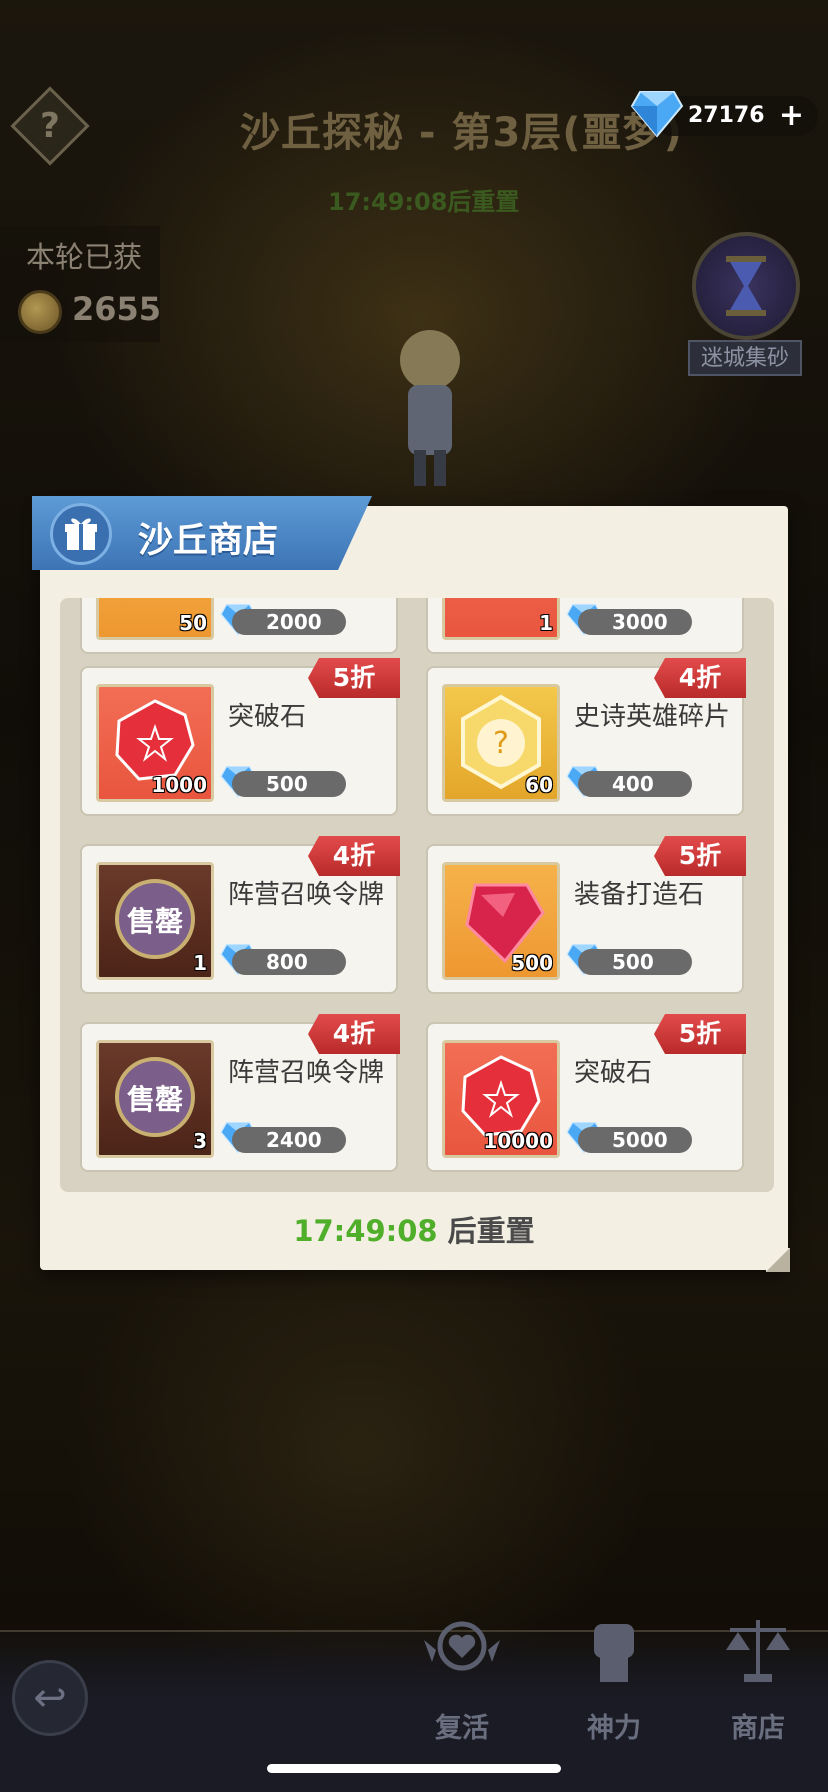  I want to click on shop-item-card: 500 装备打造石 500 5折, so click(586, 915).